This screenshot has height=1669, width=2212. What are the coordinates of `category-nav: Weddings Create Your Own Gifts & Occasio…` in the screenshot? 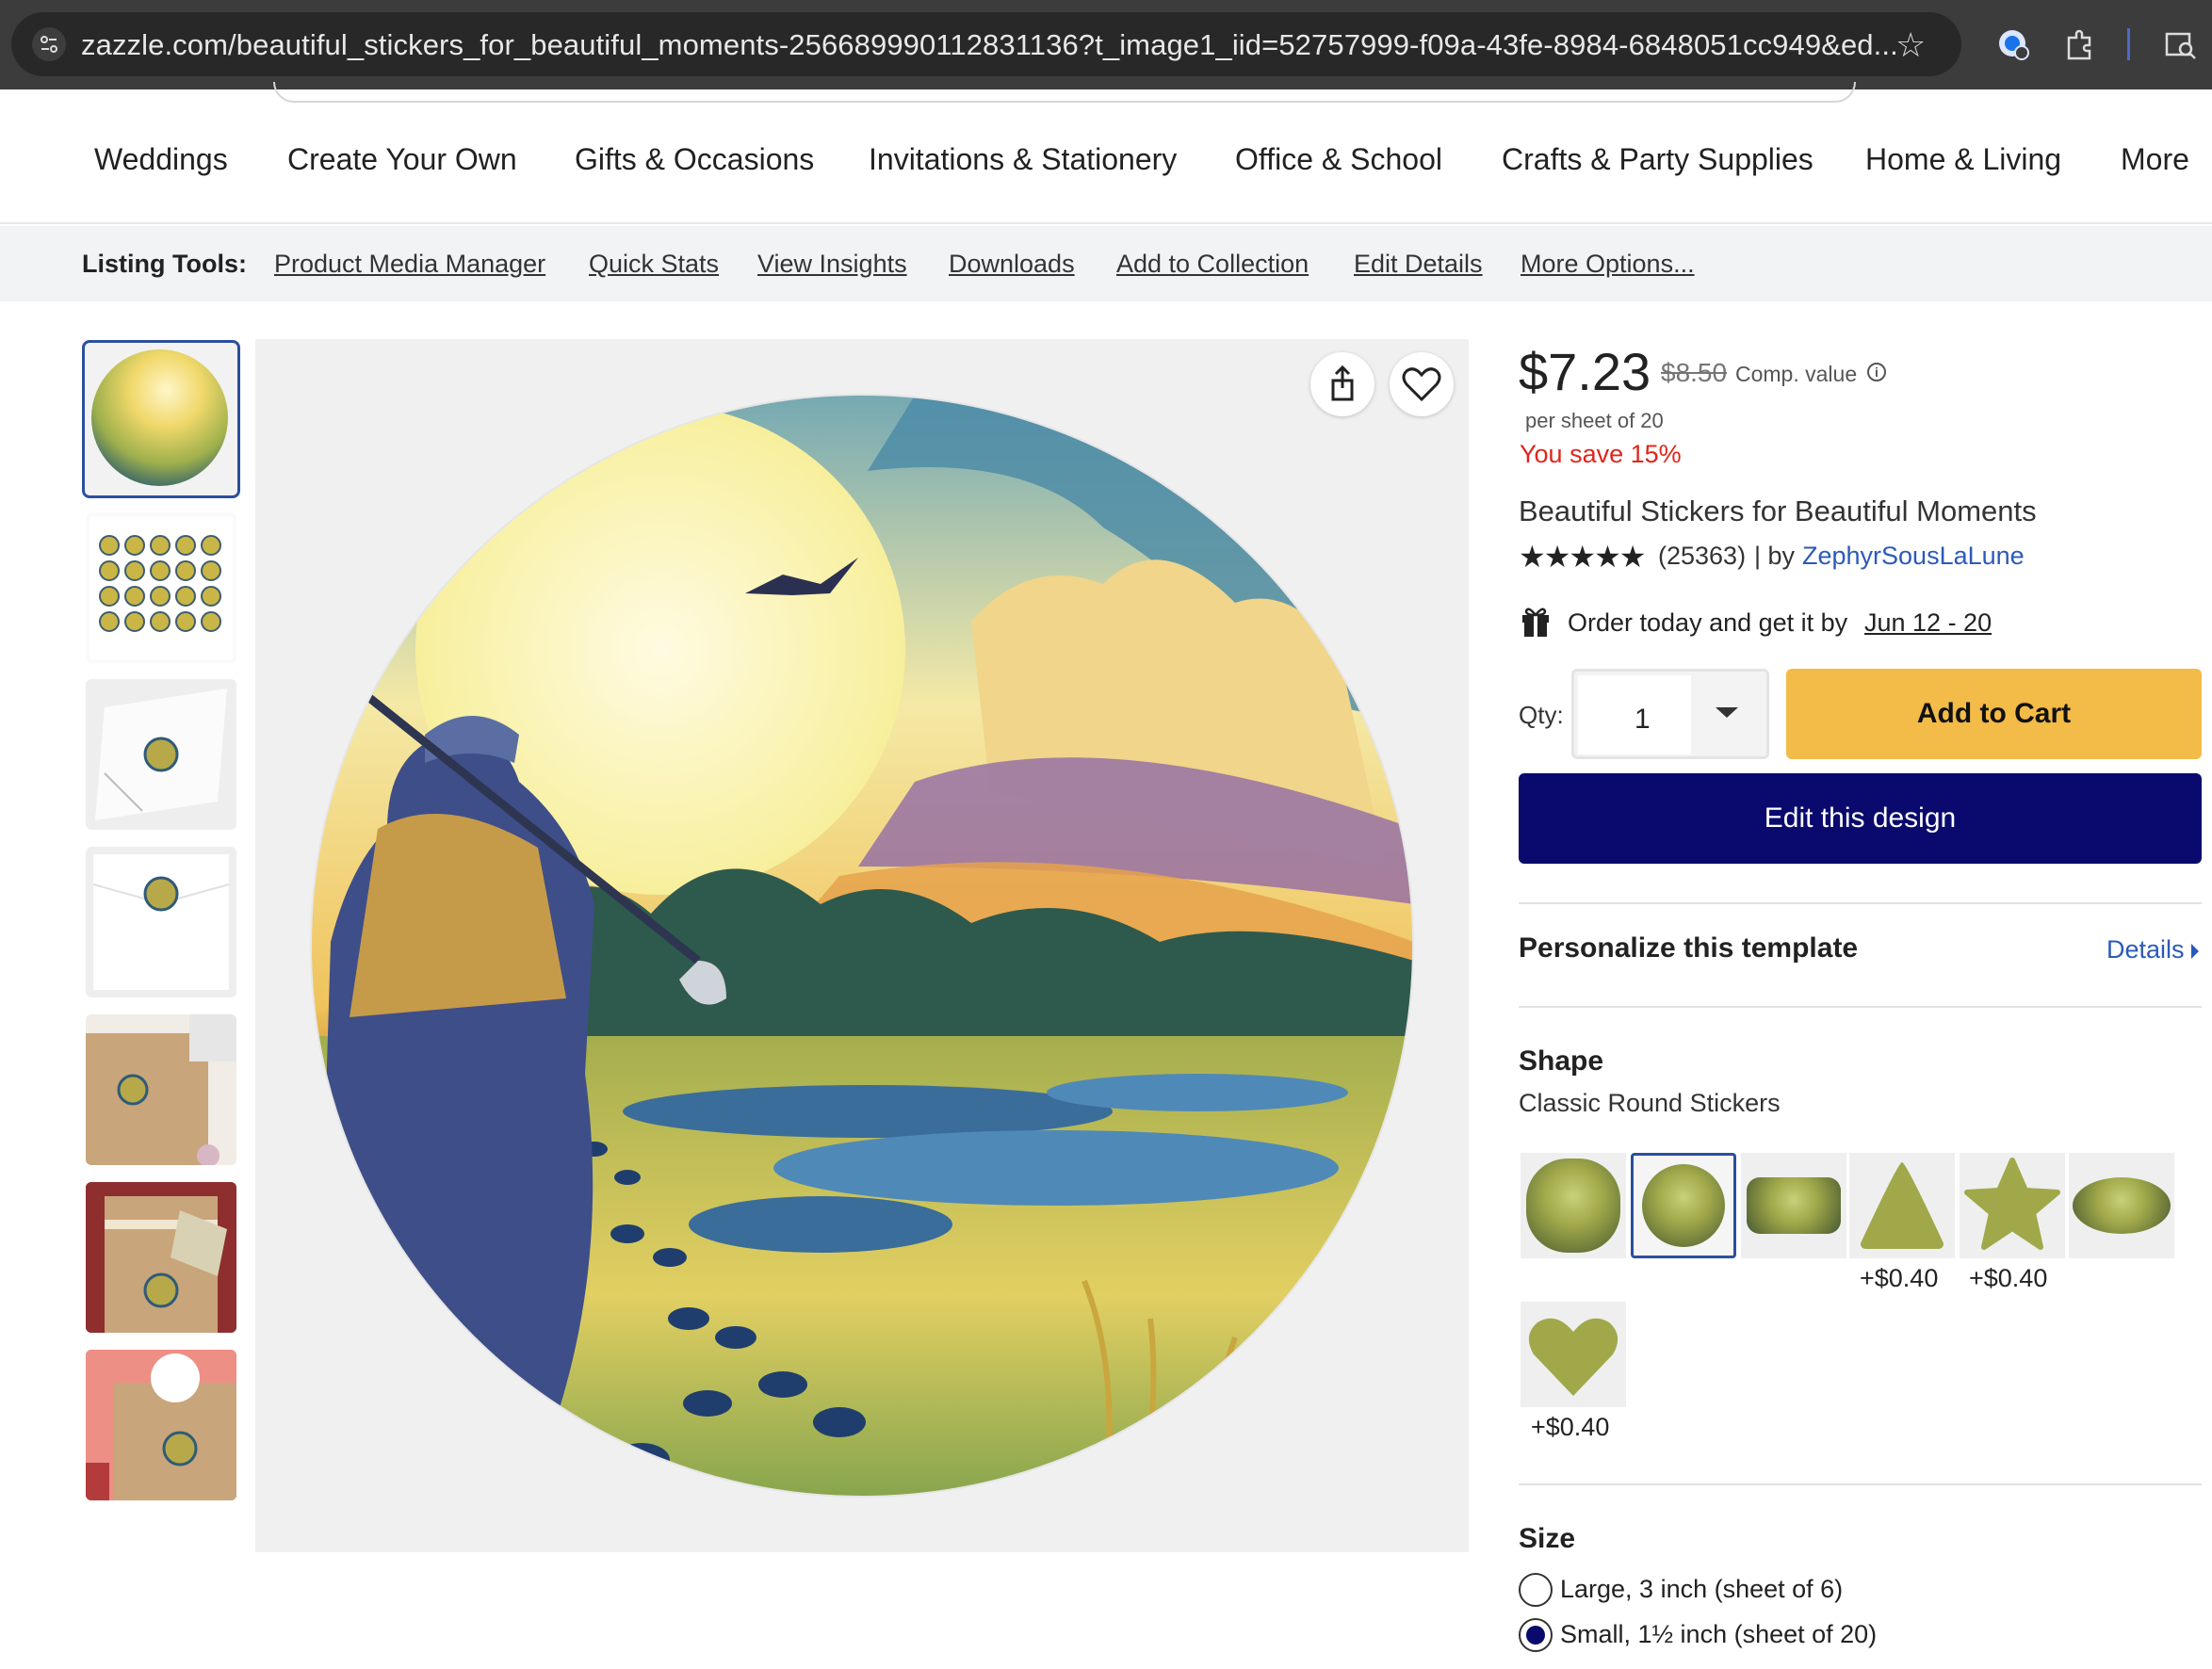 It's located at (1106, 153).